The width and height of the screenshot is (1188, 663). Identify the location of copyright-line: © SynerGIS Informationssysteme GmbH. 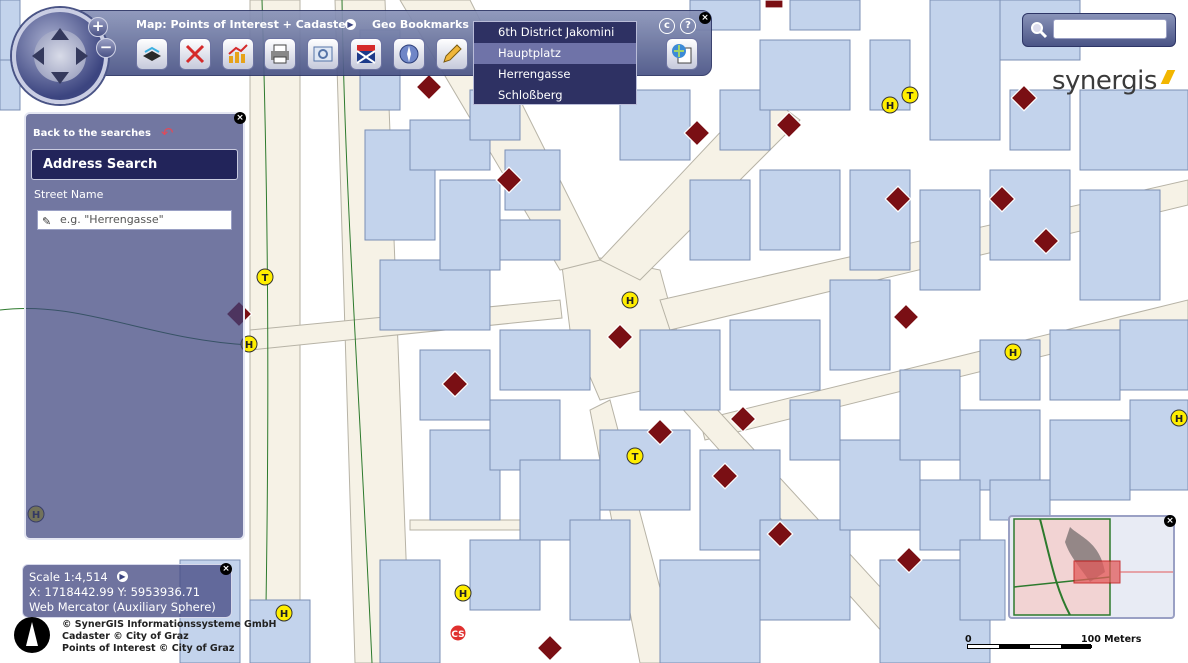
(169, 624).